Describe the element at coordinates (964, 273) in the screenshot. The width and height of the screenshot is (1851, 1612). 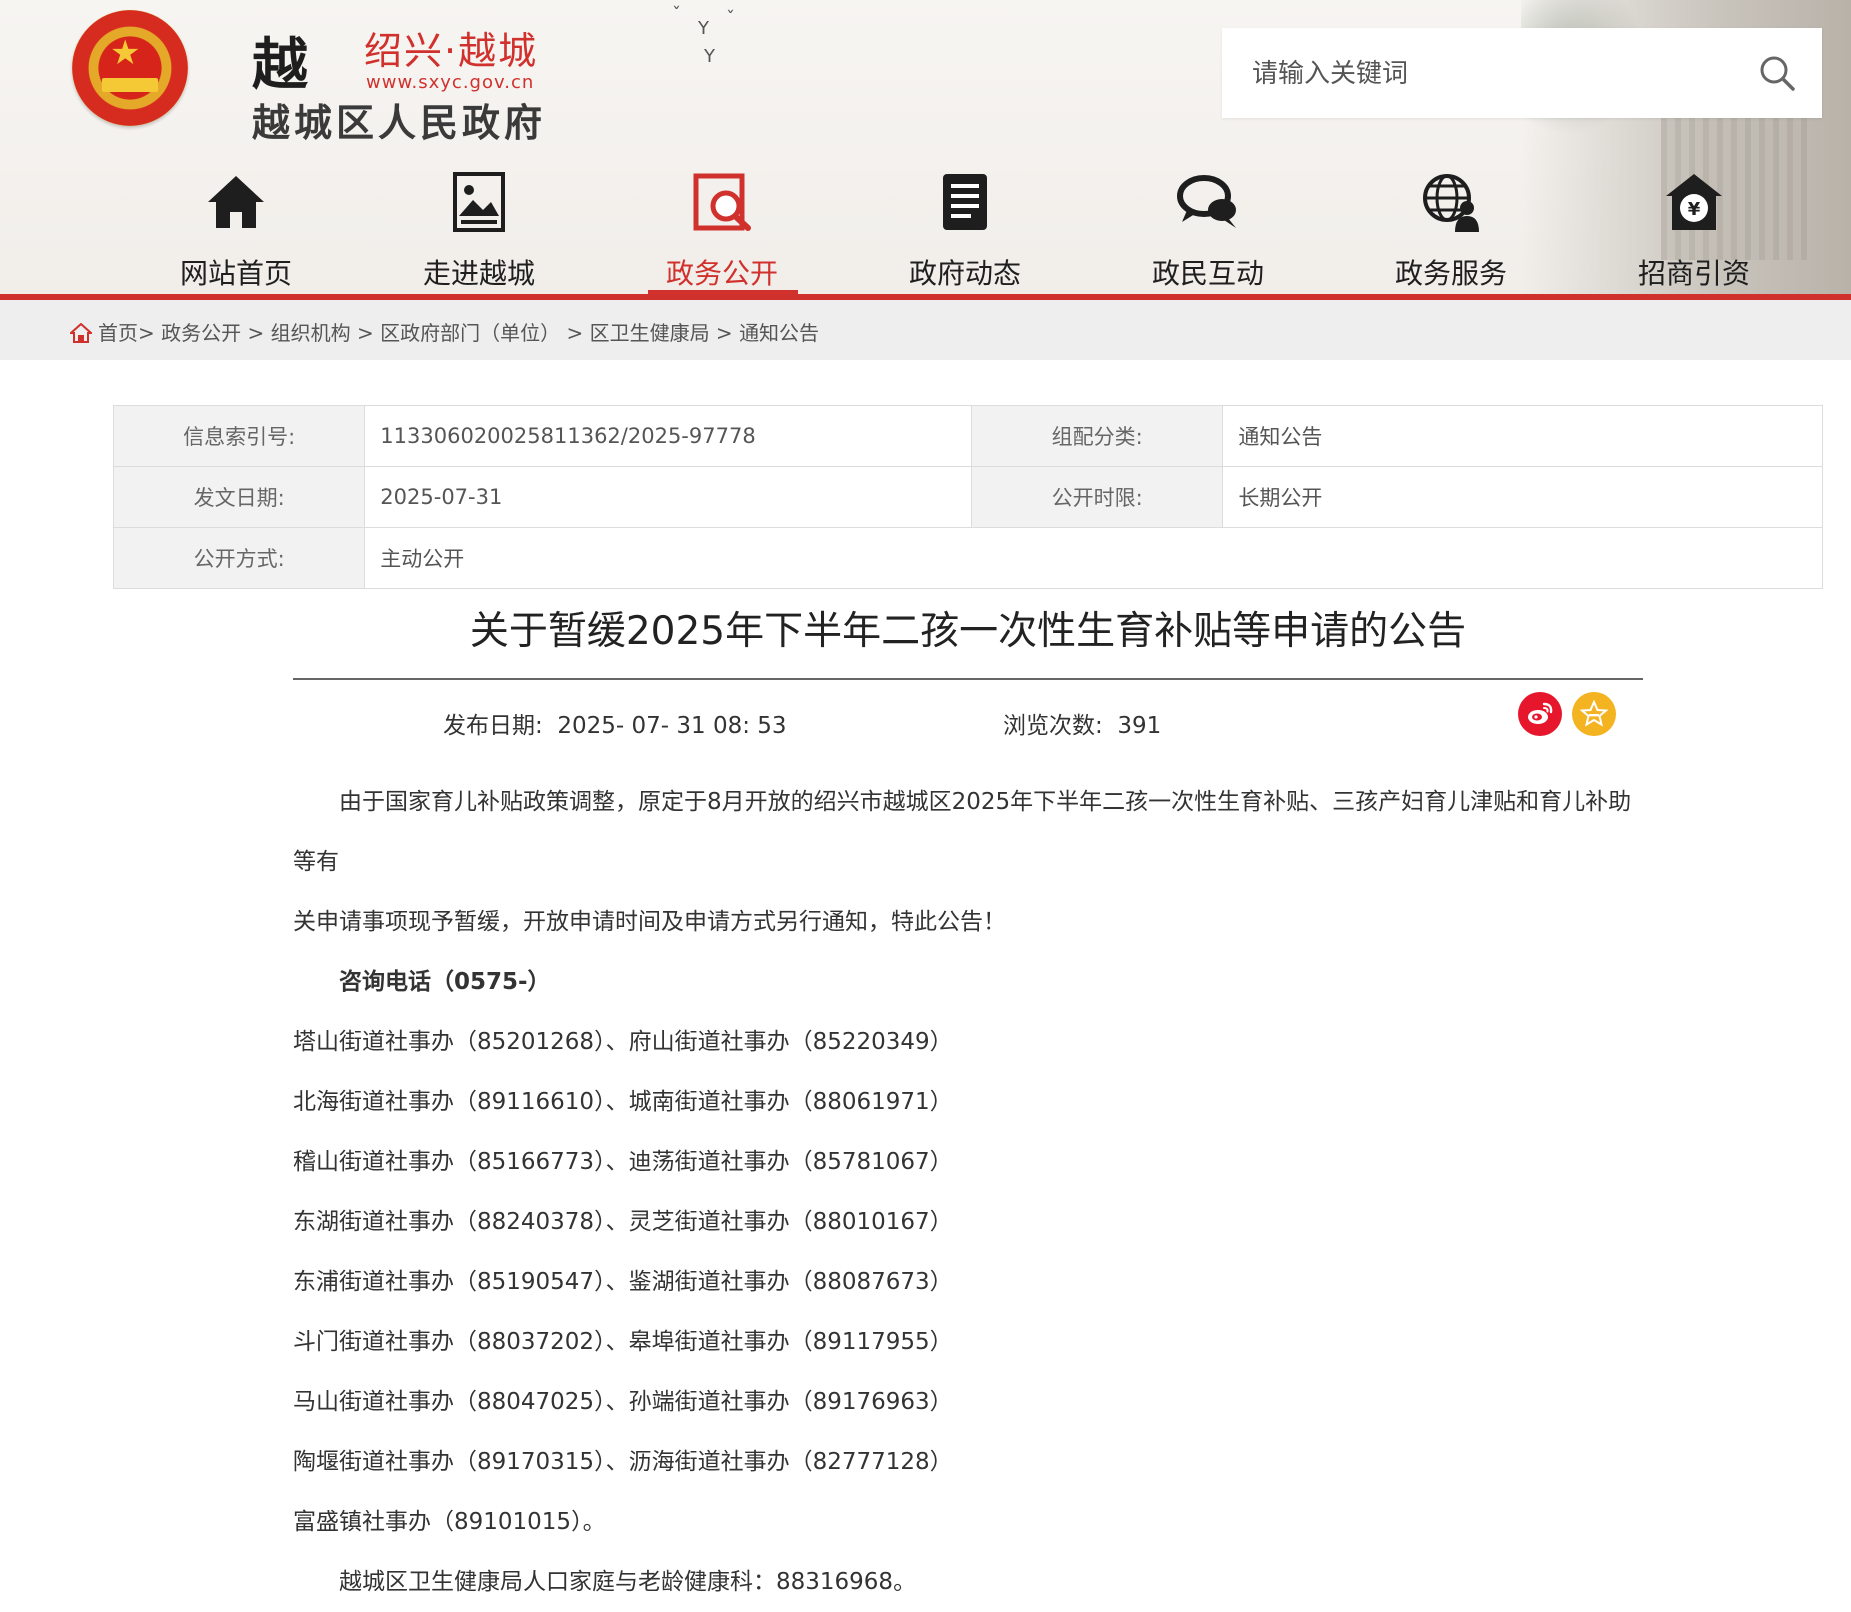
I see `nav-label: 政府动态` at that location.